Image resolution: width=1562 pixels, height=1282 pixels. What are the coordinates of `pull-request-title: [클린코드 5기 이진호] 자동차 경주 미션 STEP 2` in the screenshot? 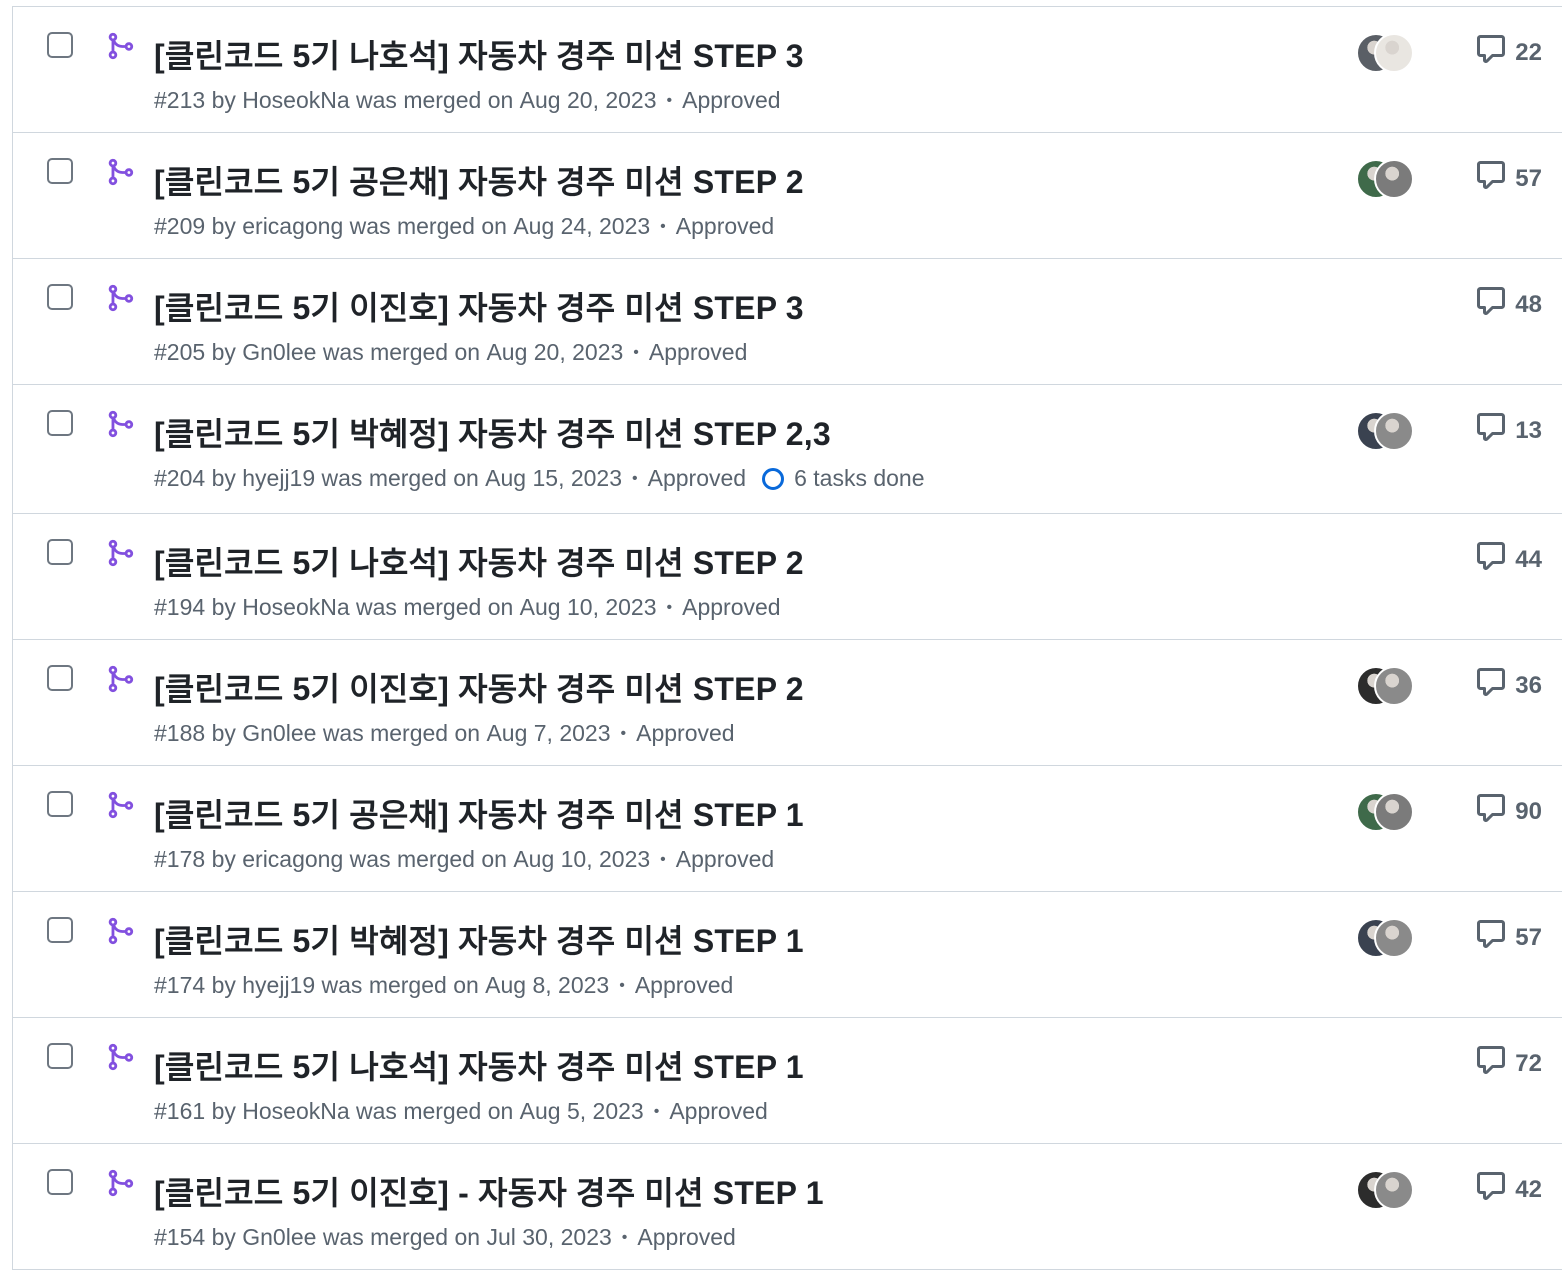 It's located at (479, 687).